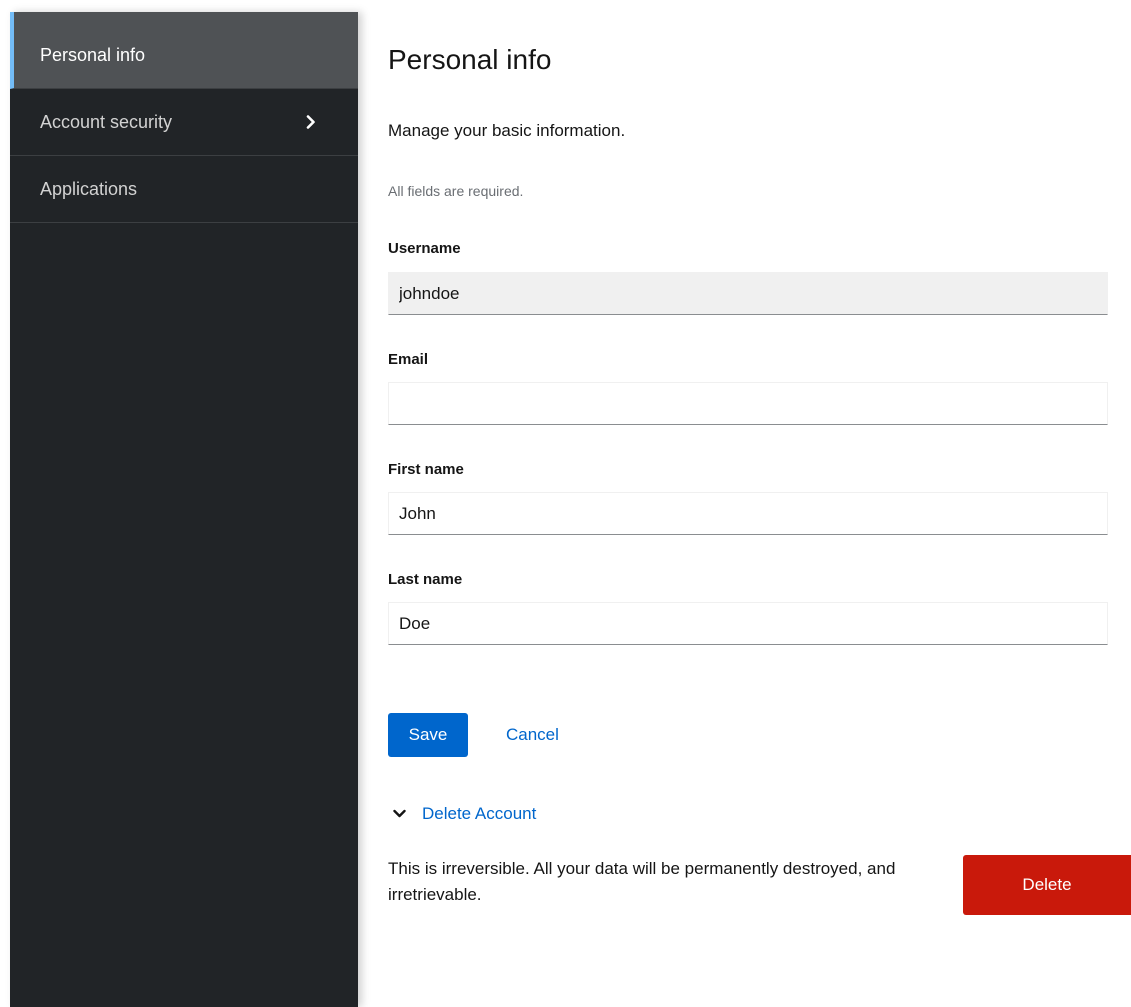 The width and height of the screenshot is (1131, 1007). What do you see at coordinates (748, 513) in the screenshot?
I see `first-name-field` at bounding box center [748, 513].